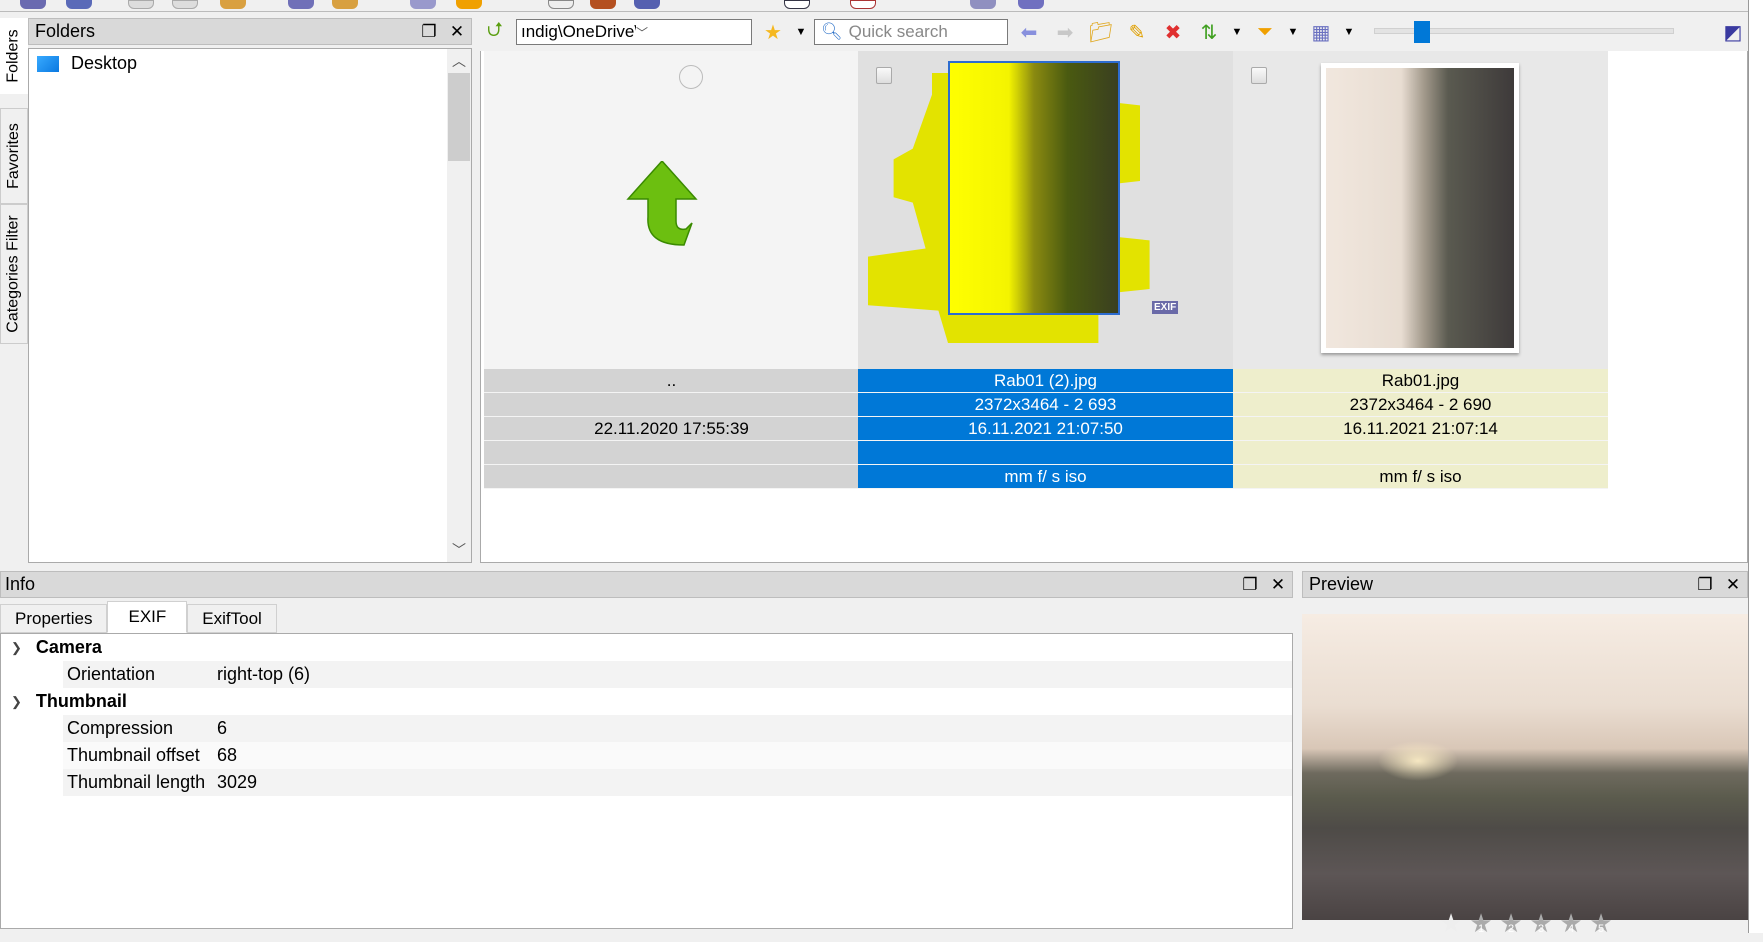 The width and height of the screenshot is (1763, 942). I want to click on folder-tree: Desktop ︿ ﹀, so click(250, 305).